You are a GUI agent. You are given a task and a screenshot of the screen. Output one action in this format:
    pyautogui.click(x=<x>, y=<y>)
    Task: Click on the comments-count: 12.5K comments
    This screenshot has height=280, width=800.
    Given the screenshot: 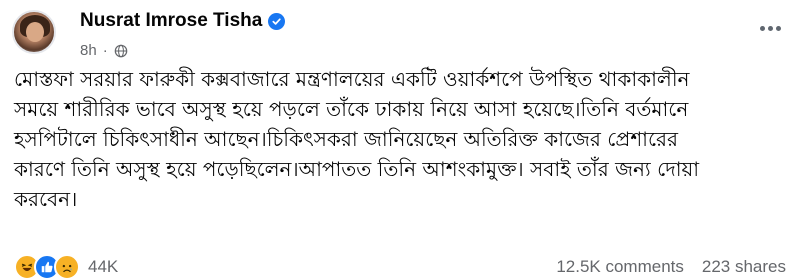 What is the action you would take?
    pyautogui.click(x=620, y=267)
    